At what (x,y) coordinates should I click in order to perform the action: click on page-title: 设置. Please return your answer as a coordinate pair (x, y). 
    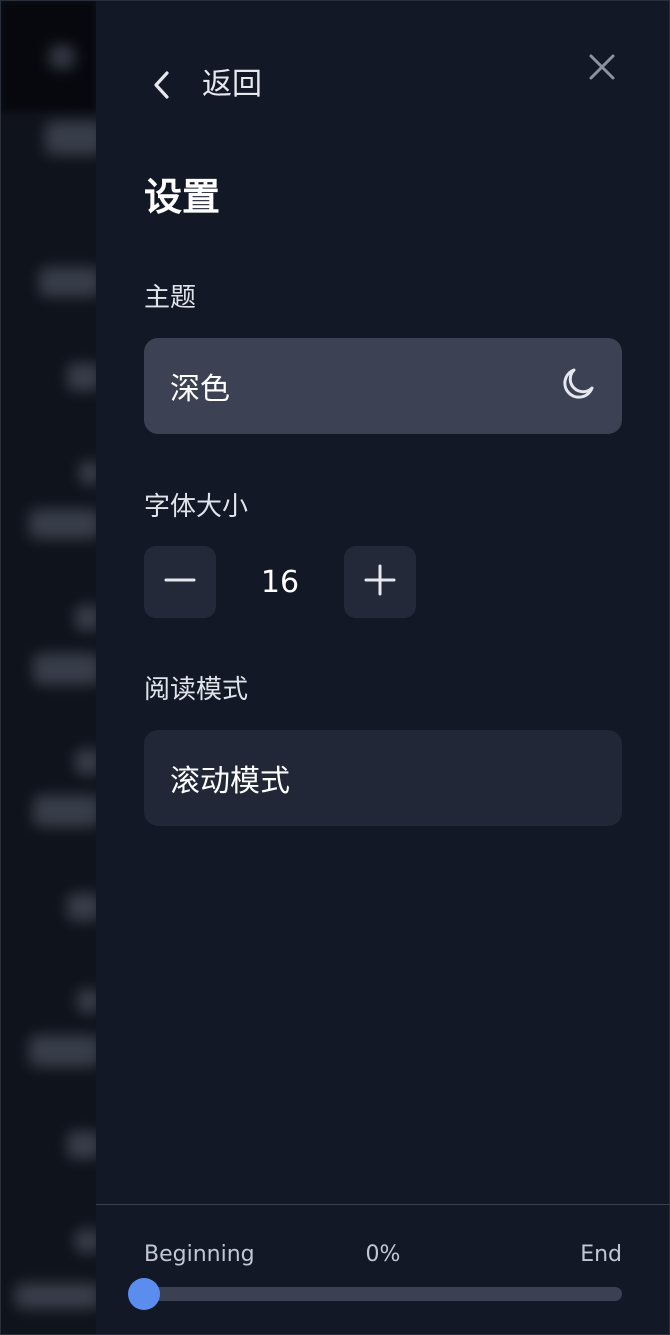
    Looking at the image, I should click on (182, 197).